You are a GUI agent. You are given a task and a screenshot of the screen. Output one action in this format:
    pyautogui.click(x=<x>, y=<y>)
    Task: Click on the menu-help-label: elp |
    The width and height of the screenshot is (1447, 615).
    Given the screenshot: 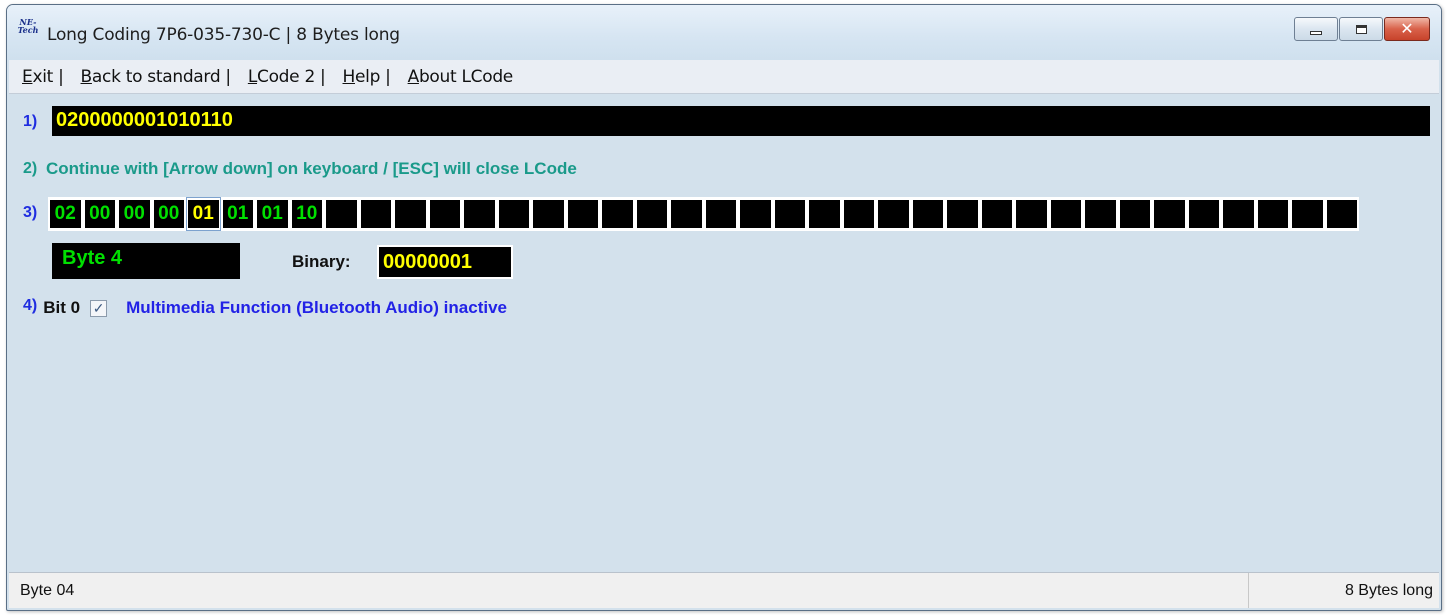 What is the action you would take?
    pyautogui.click(x=372, y=76)
    